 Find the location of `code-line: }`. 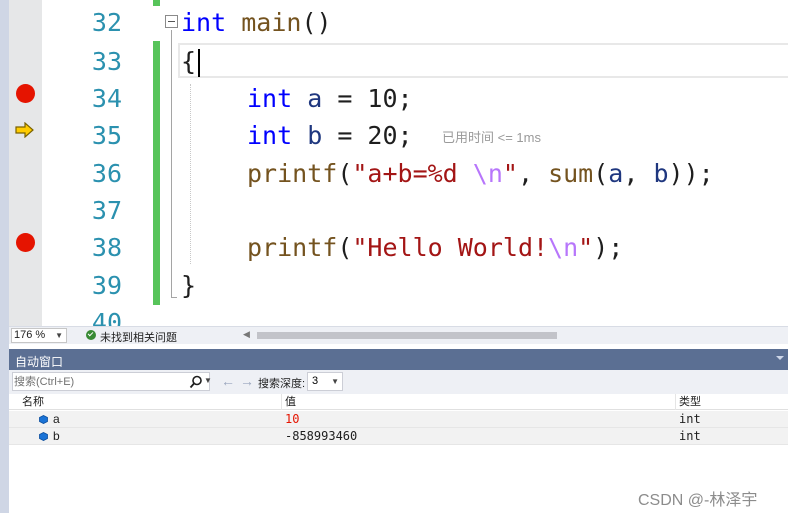

code-line: } is located at coordinates (188, 285).